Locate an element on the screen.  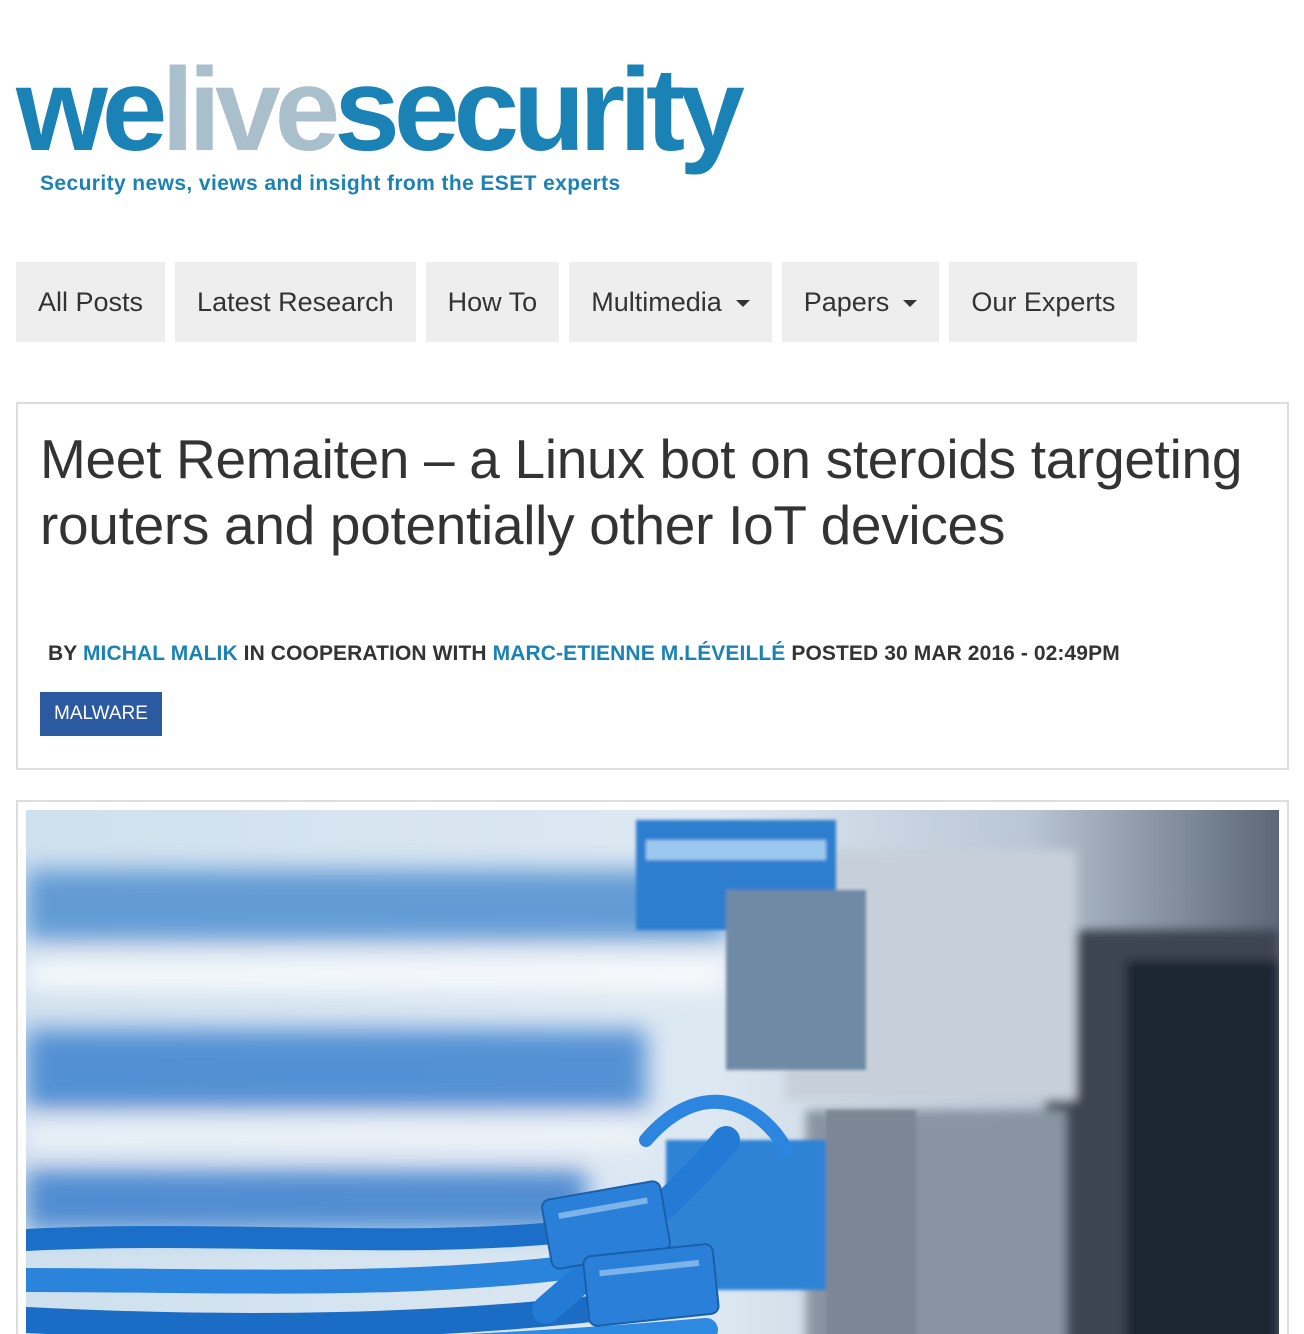
nav-item-all-posts: All Posts is located at coordinates (91, 302).